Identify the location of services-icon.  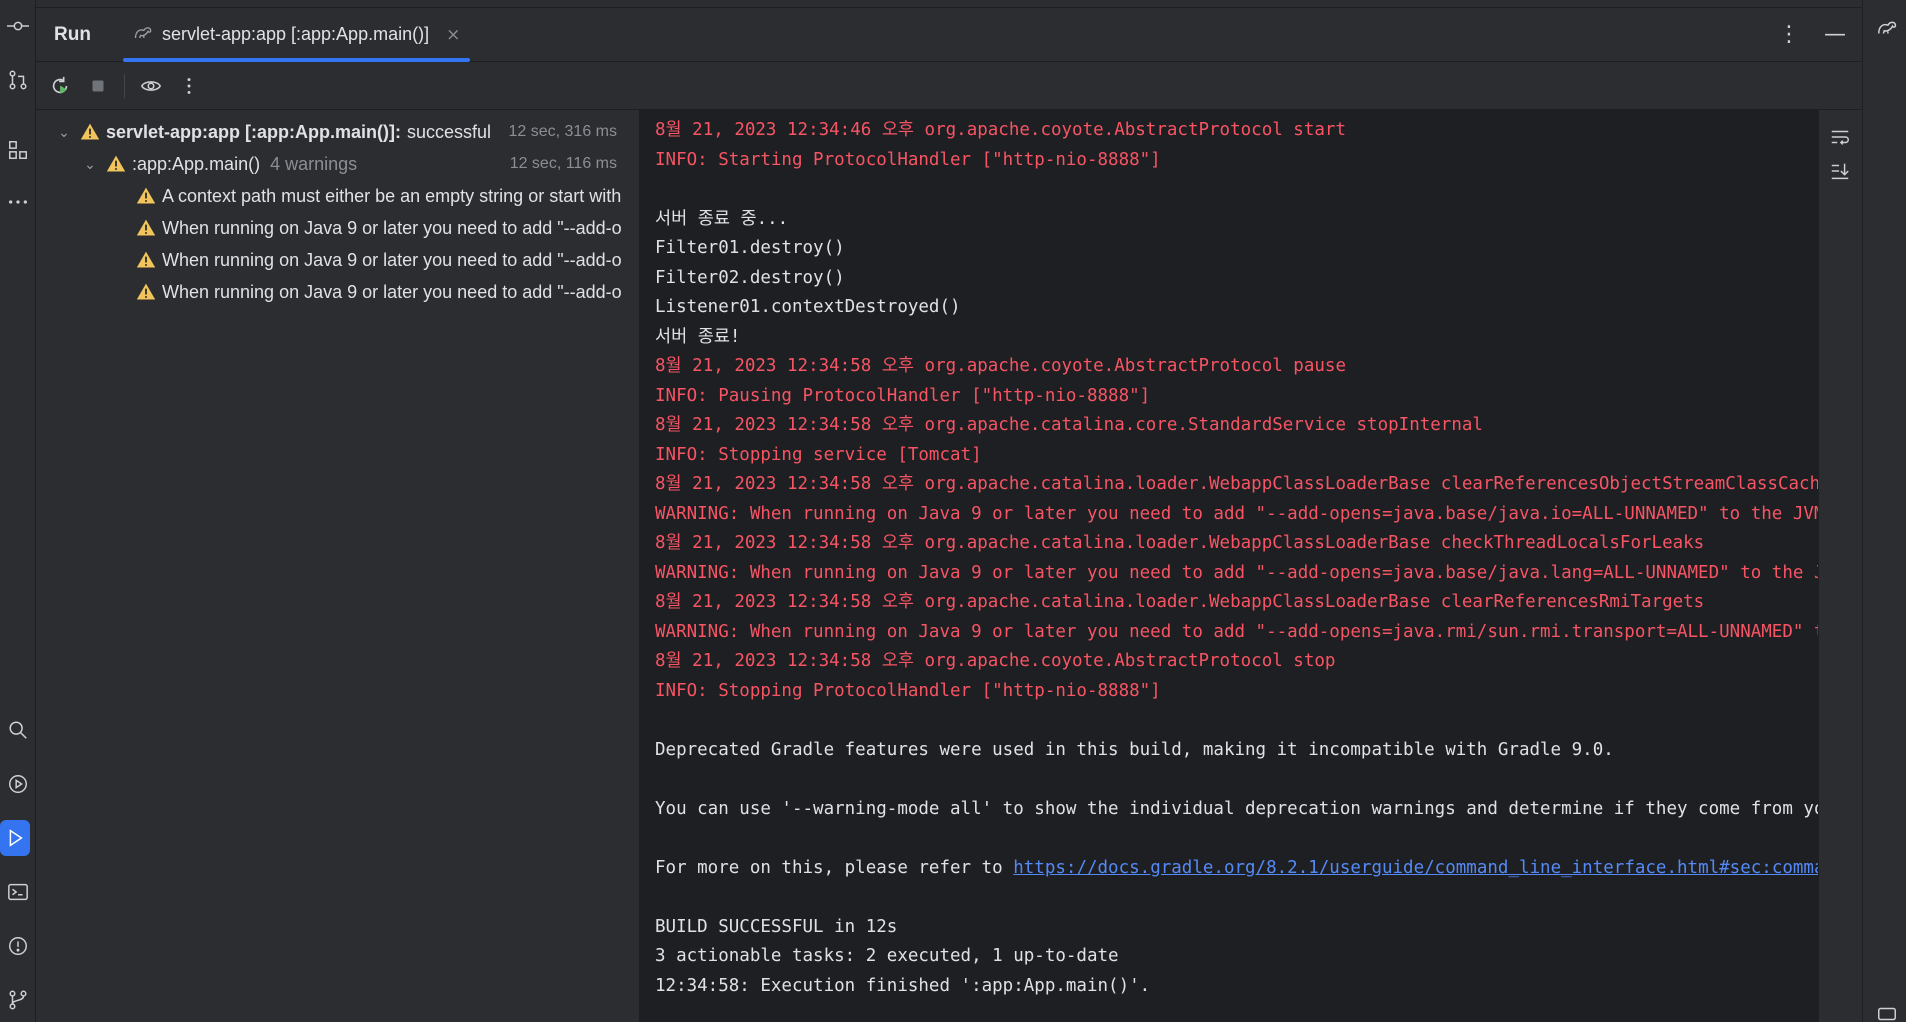
(18, 784).